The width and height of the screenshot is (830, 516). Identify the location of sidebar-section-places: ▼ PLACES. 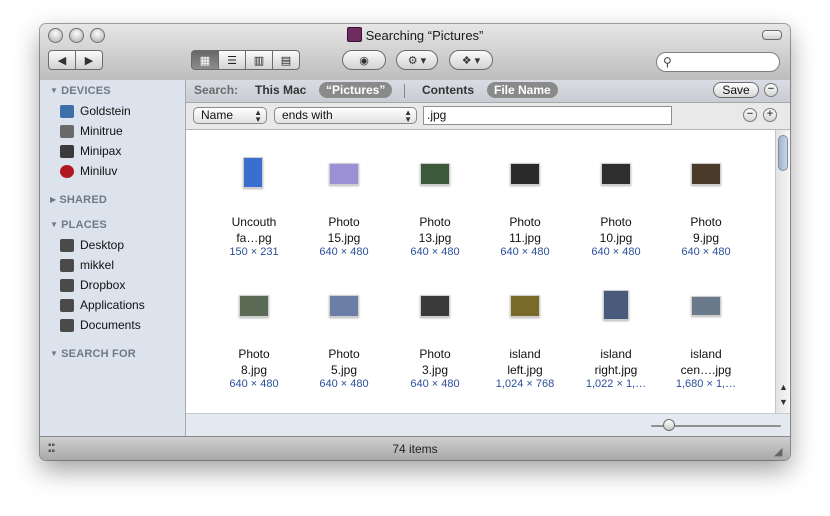
(78, 225).